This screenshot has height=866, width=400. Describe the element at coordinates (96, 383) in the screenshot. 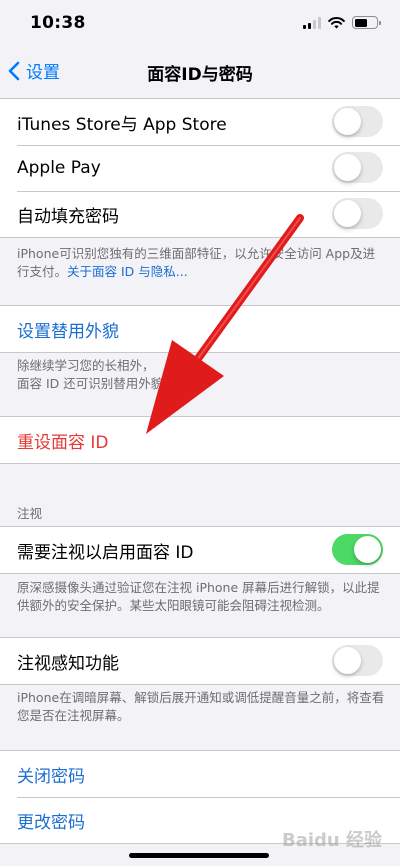

I see `description-line: 面容 ID 还可识别替用外貌。` at that location.